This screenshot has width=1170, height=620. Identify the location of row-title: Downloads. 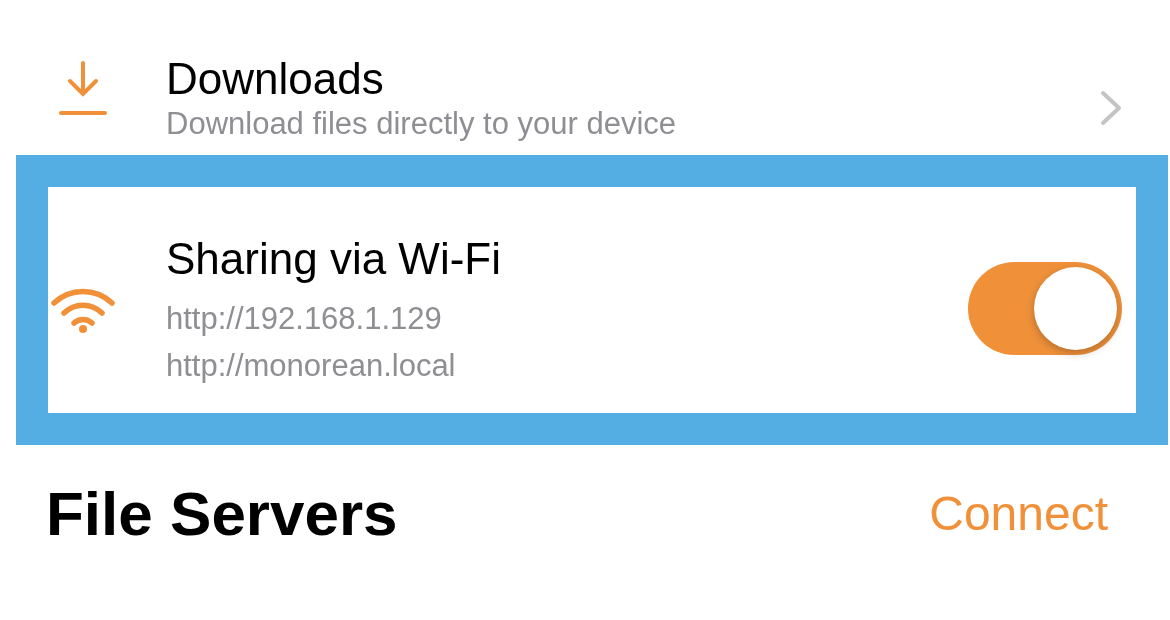
(275, 79).